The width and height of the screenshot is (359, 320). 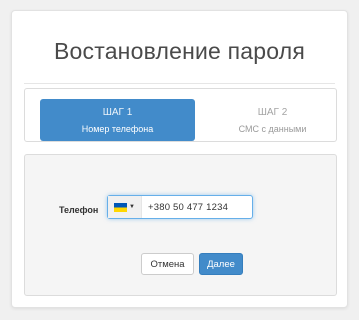 What do you see at coordinates (117, 120) in the screenshot?
I see `step-1-tab: ШАГ 1 Номер телефона` at bounding box center [117, 120].